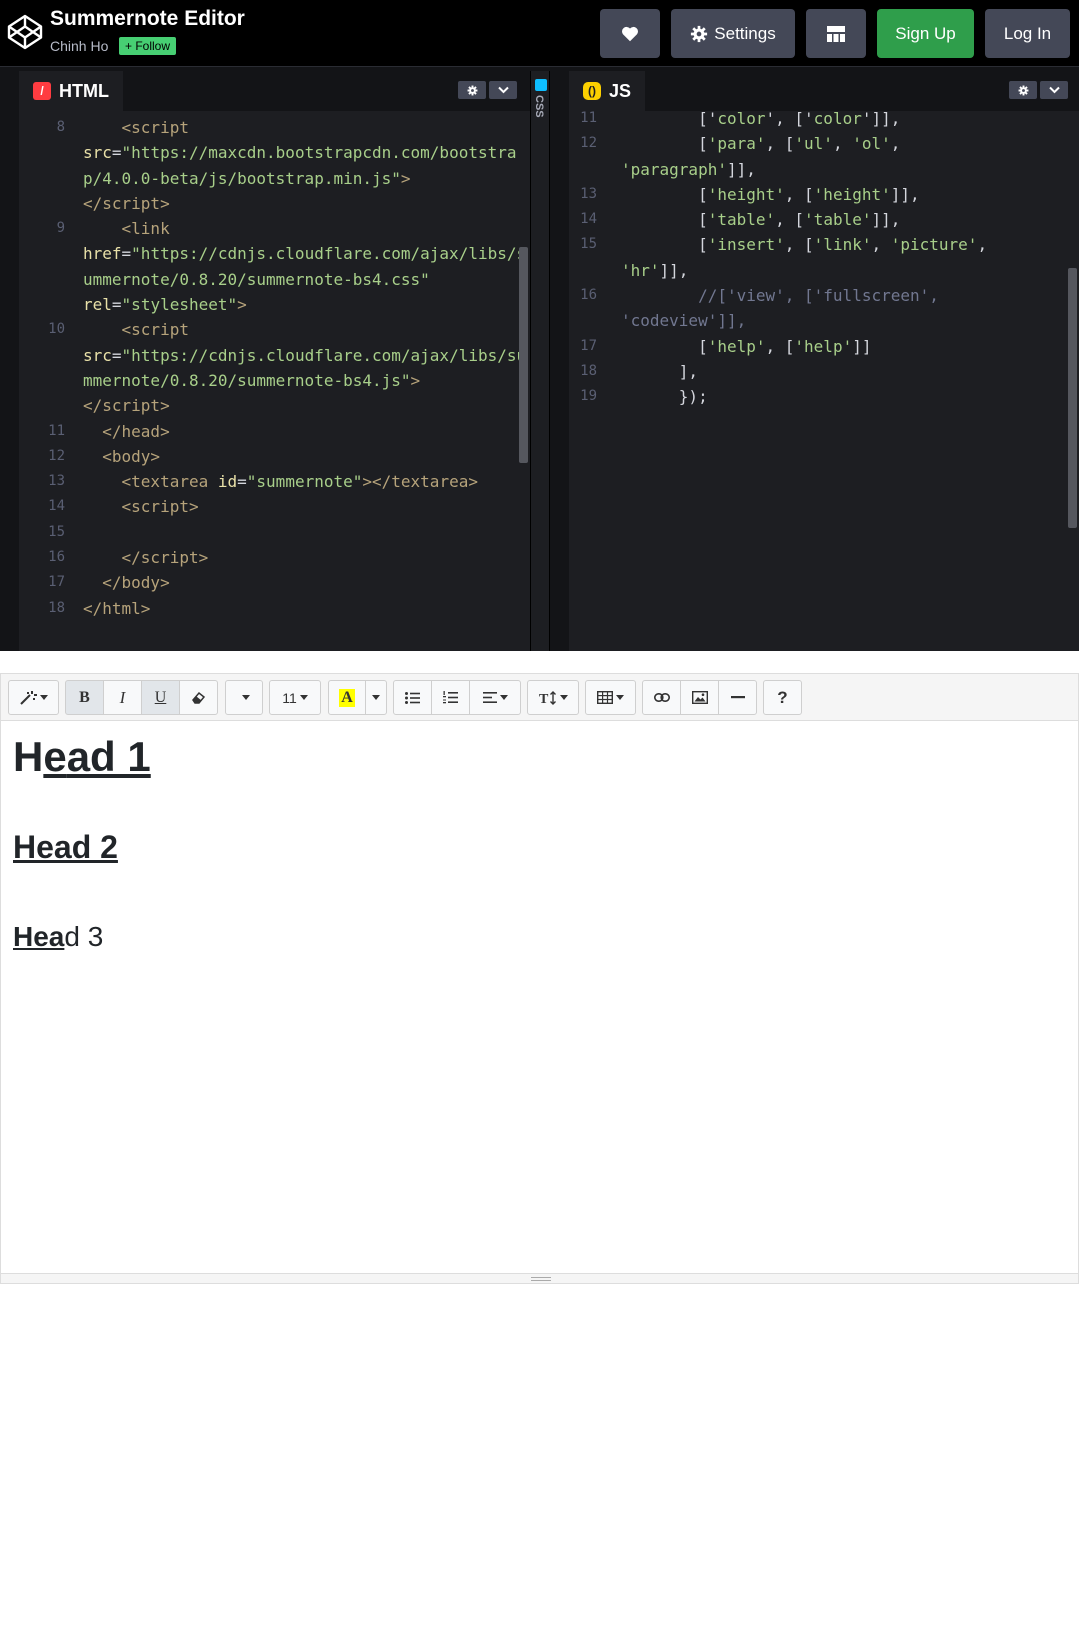 The width and height of the screenshot is (1079, 1647). Describe the element at coordinates (644, 397) in the screenshot. I see `code-line: 19 });` at that location.